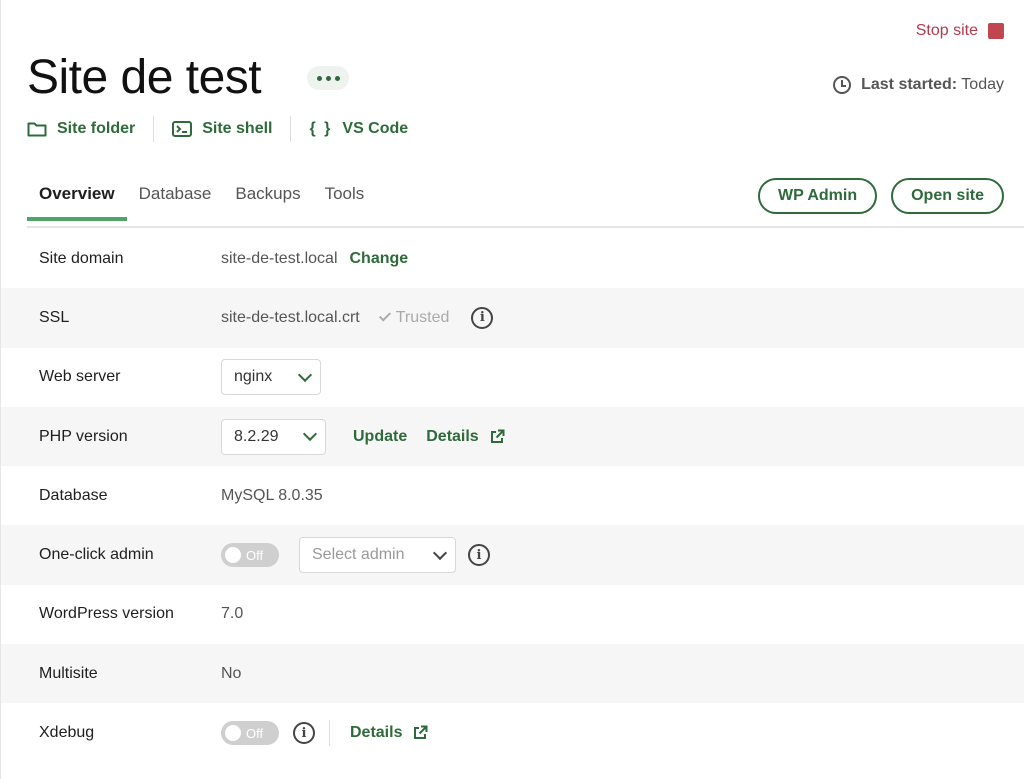 The height and width of the screenshot is (779, 1024). What do you see at coordinates (106, 614) in the screenshot?
I see `wordpress-version-label: WordPress version` at bounding box center [106, 614].